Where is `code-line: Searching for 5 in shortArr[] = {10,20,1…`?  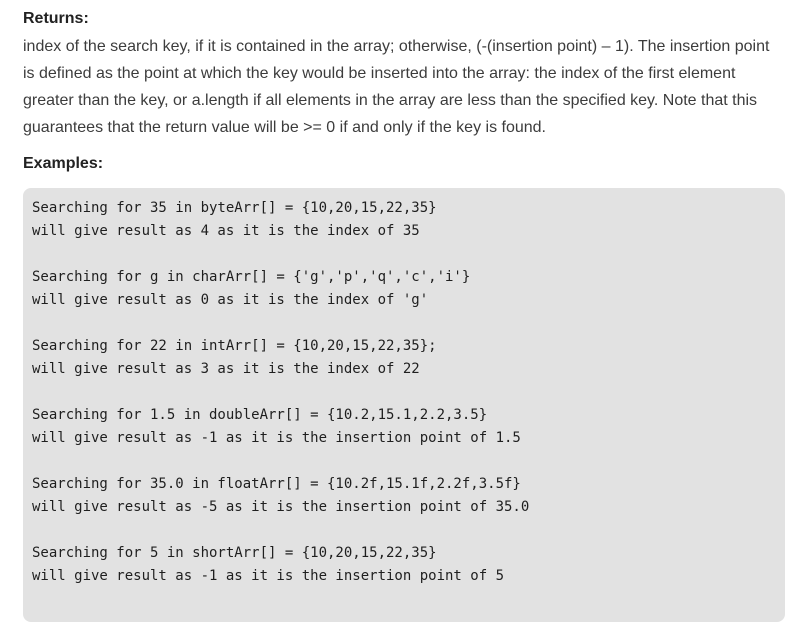 code-line: Searching for 5 in shortArr[] = {10,20,1… is located at coordinates (234, 553).